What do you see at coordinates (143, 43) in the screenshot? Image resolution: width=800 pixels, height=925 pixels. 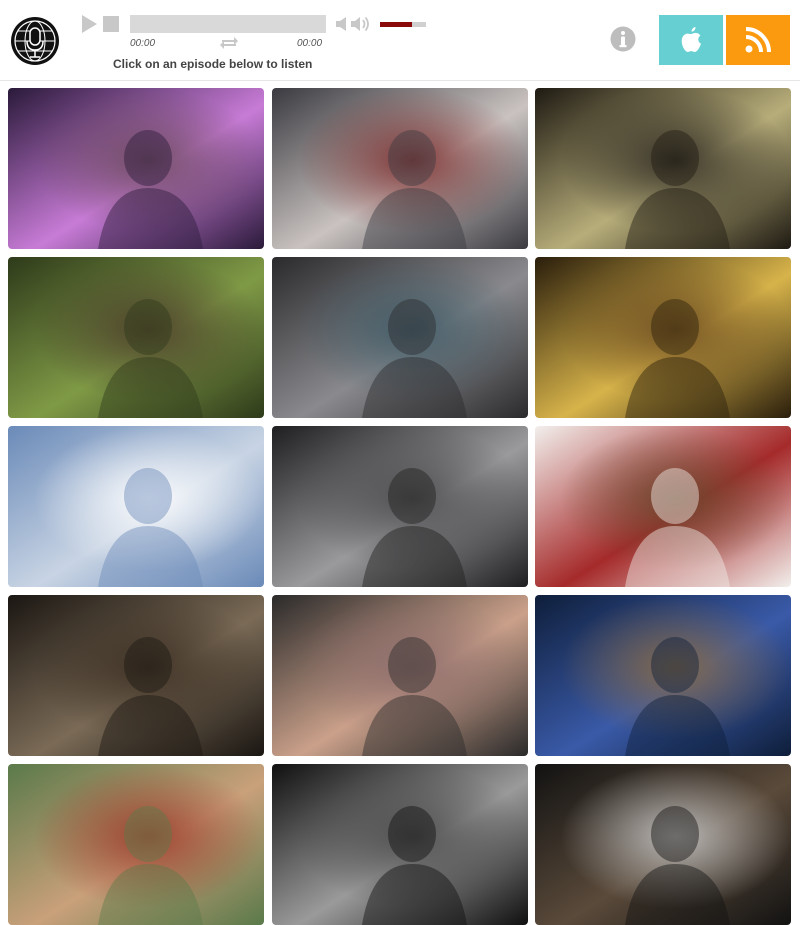 I see `time-current: 00:00` at bounding box center [143, 43].